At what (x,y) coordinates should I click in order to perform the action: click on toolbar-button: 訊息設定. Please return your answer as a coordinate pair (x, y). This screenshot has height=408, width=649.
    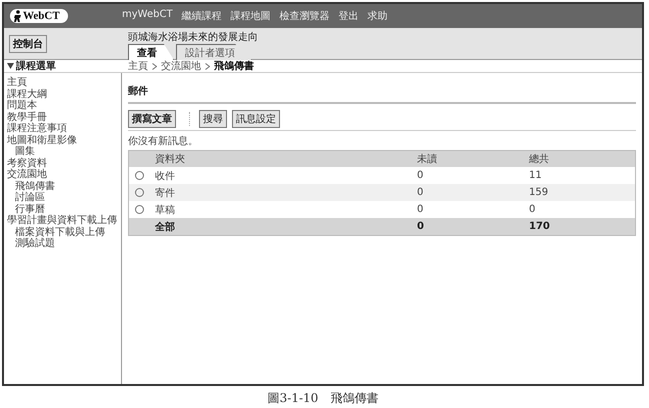
    Looking at the image, I should click on (256, 119).